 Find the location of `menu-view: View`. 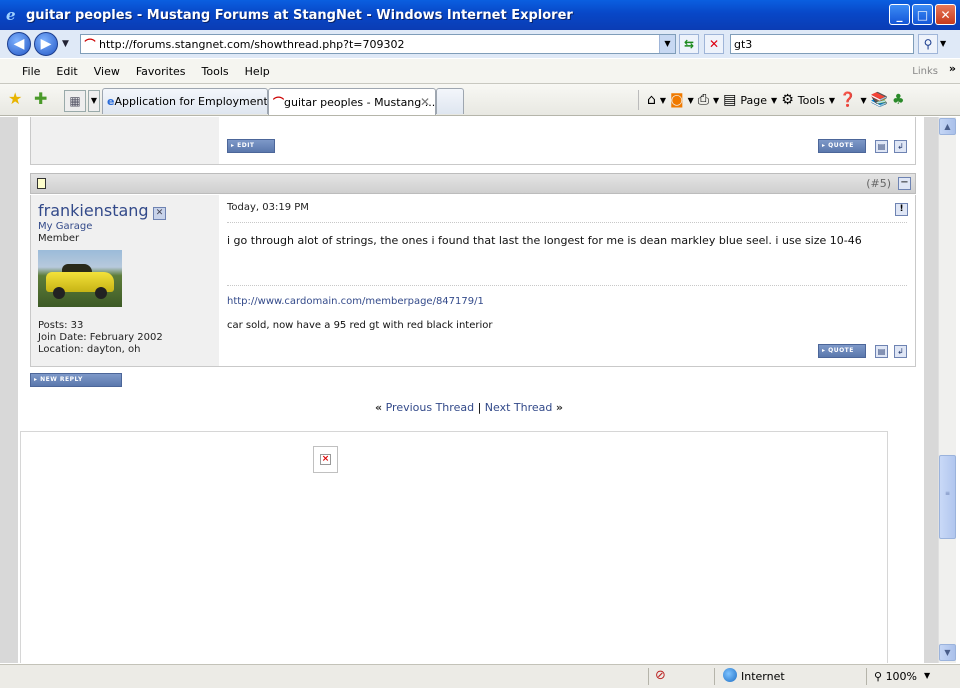

menu-view: View is located at coordinates (107, 71).